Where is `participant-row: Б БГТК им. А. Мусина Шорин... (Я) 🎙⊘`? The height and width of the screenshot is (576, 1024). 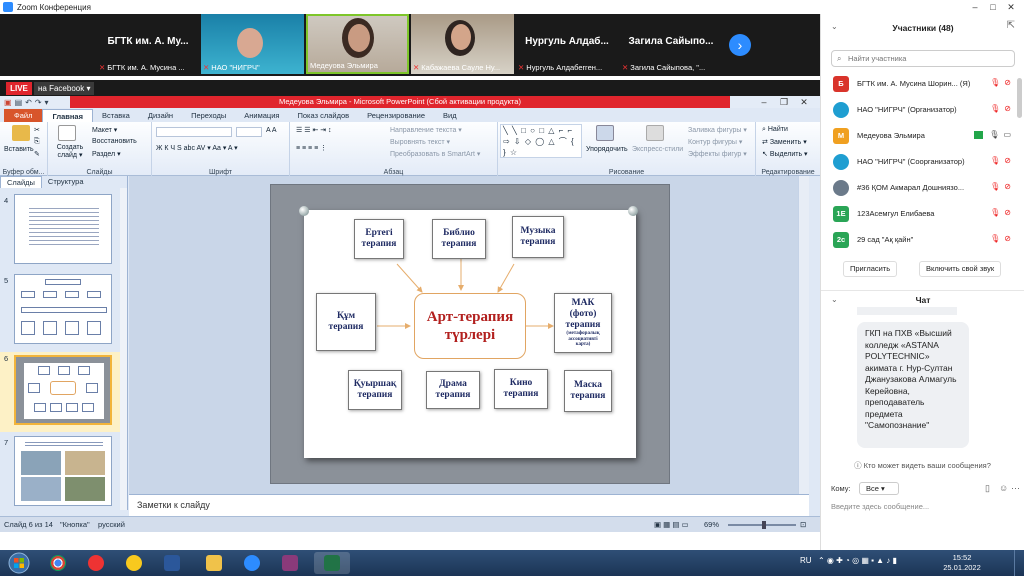 participant-row: Б БГТК им. А. Мусина Шорин... (Я) 🎙⊘ is located at coordinates (926, 84).